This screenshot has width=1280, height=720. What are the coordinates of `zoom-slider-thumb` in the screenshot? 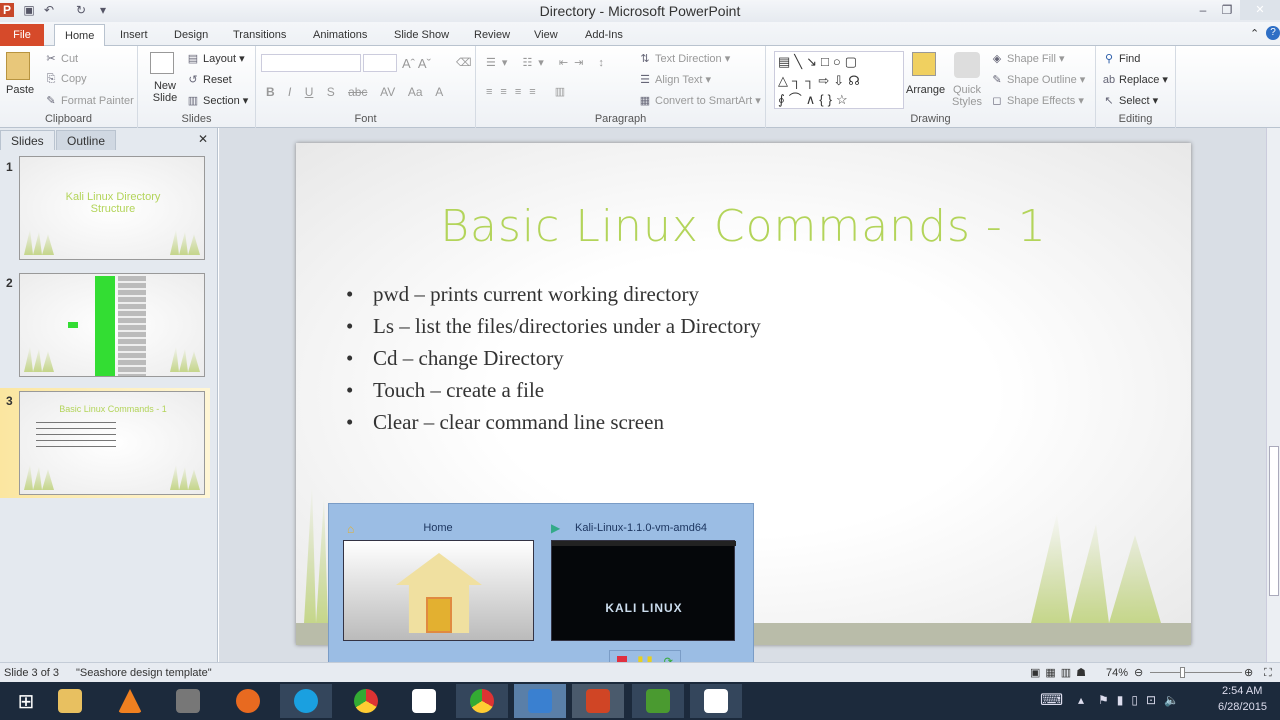 It's located at (1182, 672).